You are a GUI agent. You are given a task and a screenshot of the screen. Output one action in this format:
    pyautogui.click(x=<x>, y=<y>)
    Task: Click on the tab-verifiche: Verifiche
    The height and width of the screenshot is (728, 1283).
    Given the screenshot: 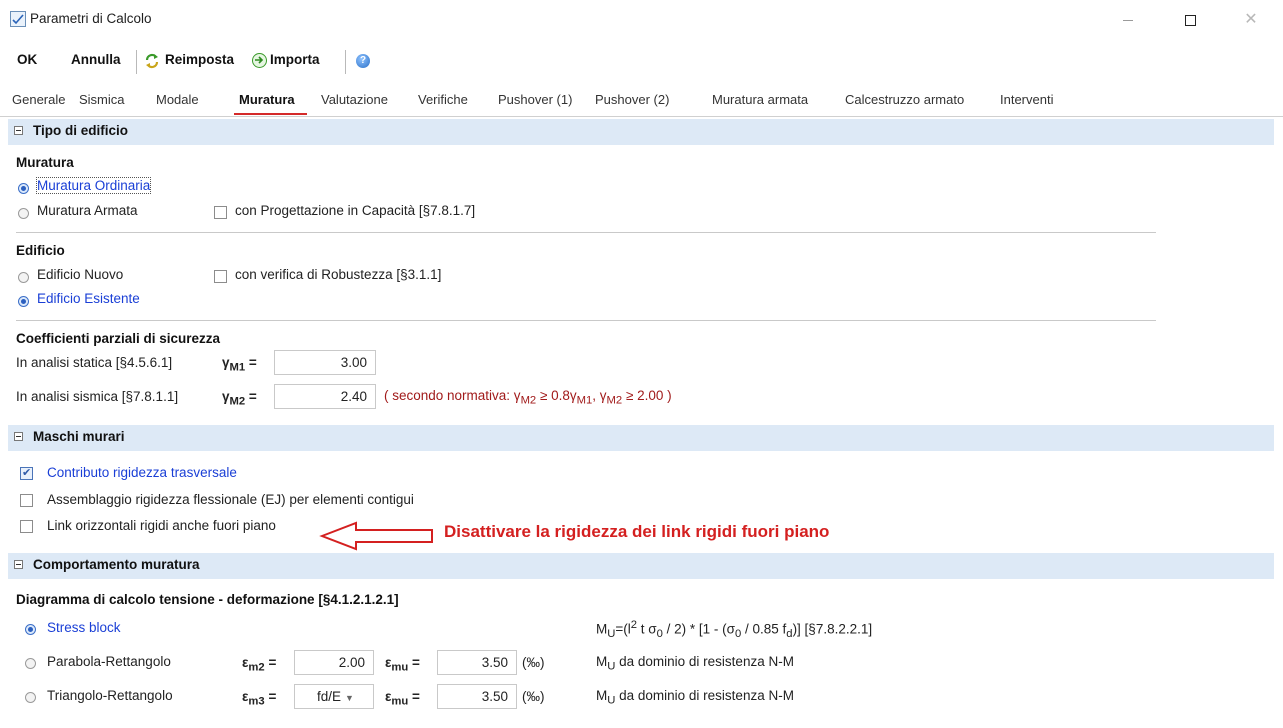 What is the action you would take?
    pyautogui.click(x=443, y=99)
    